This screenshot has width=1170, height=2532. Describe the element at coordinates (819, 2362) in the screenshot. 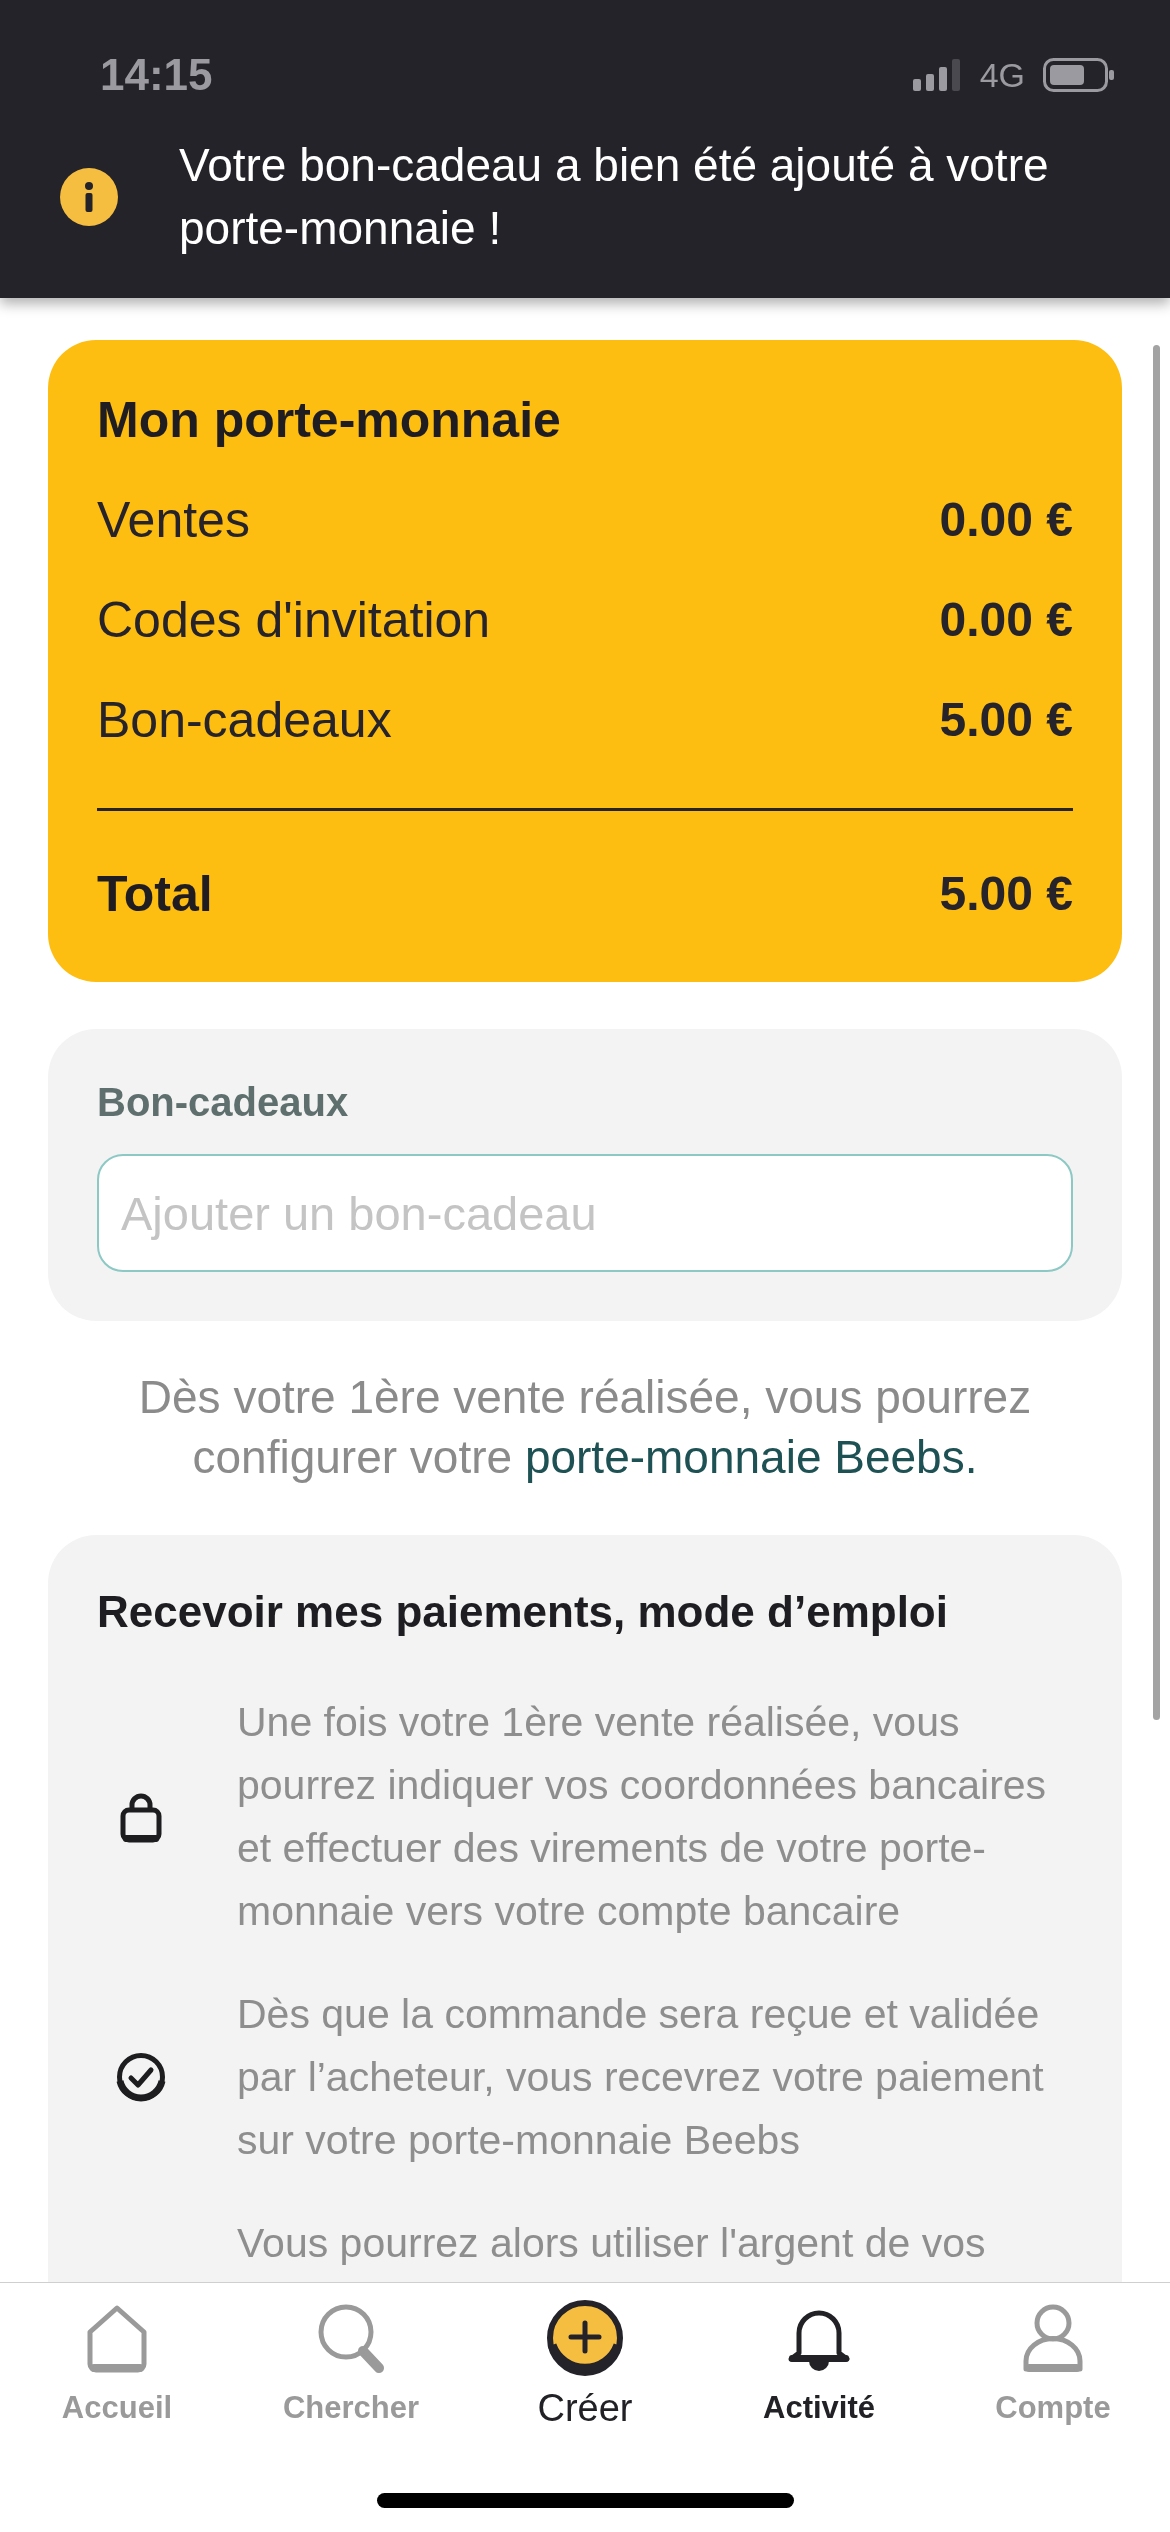

I see `nav-tab: Activité` at that location.